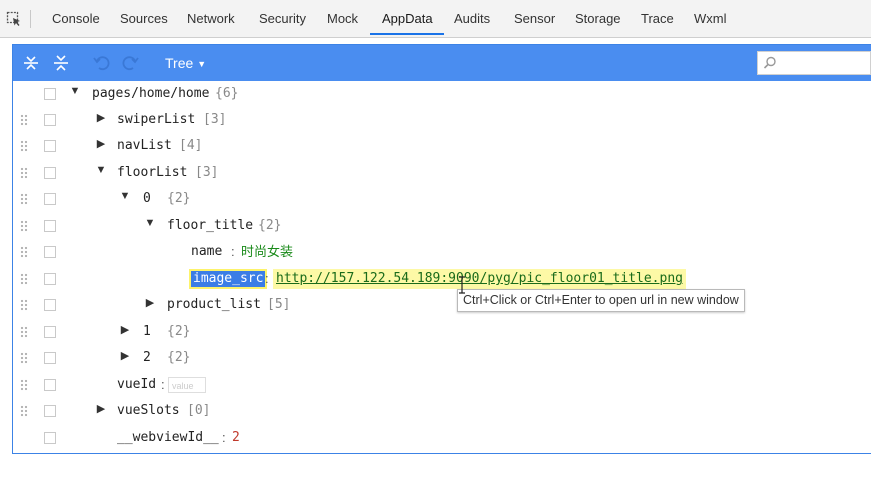  Describe the element at coordinates (76, 18) in the screenshot. I see `tab-console: Console` at that location.